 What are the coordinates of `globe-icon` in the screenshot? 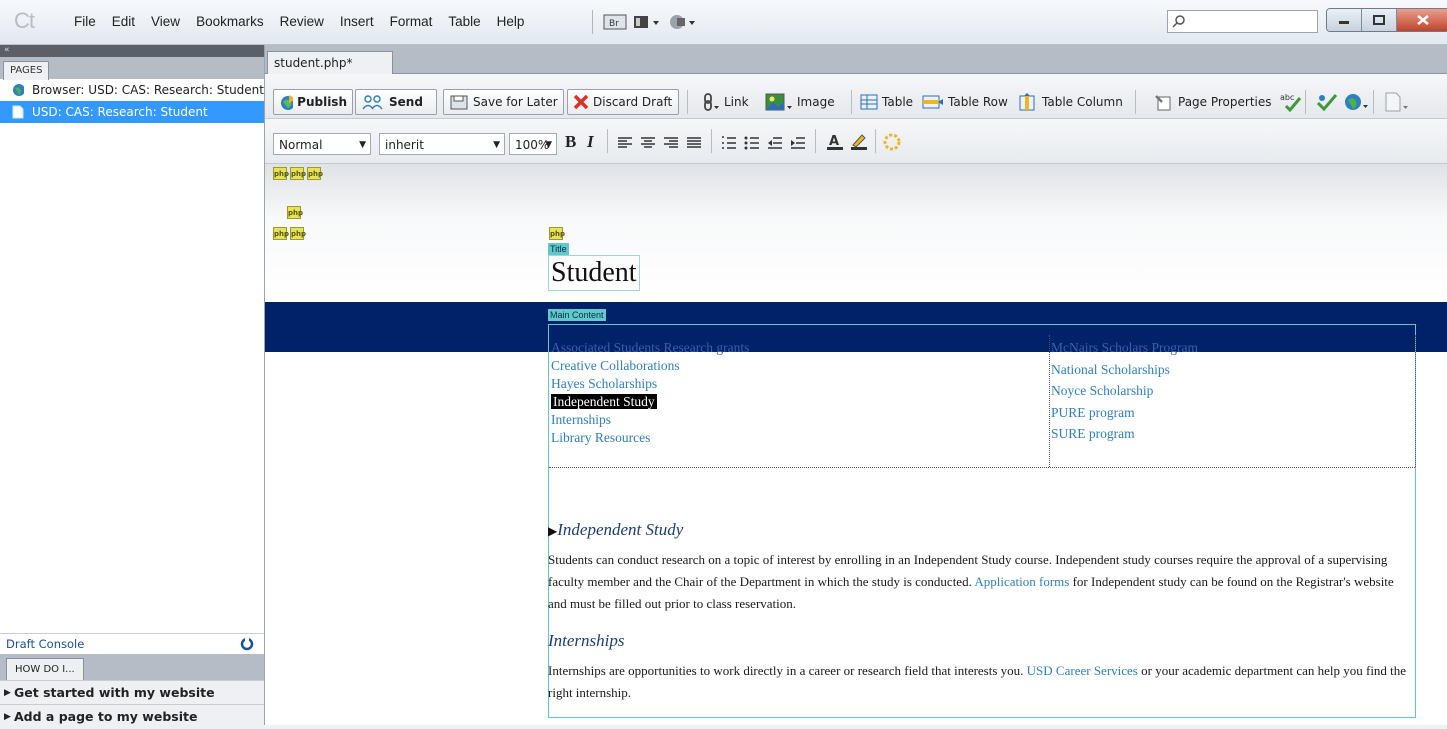 It's located at (1356, 102).